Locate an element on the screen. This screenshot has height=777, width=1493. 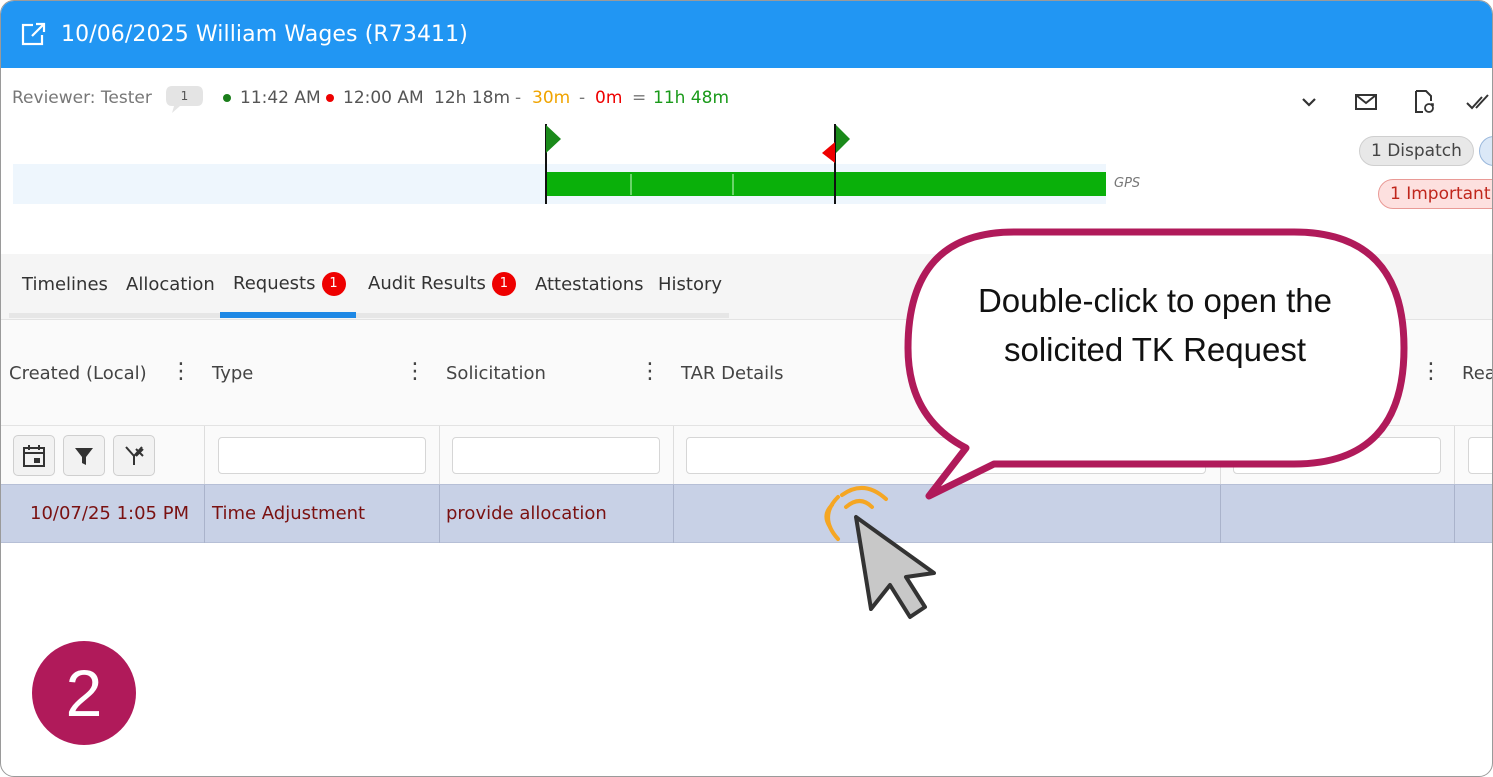
break-deduction: 30m is located at coordinates (551, 98).